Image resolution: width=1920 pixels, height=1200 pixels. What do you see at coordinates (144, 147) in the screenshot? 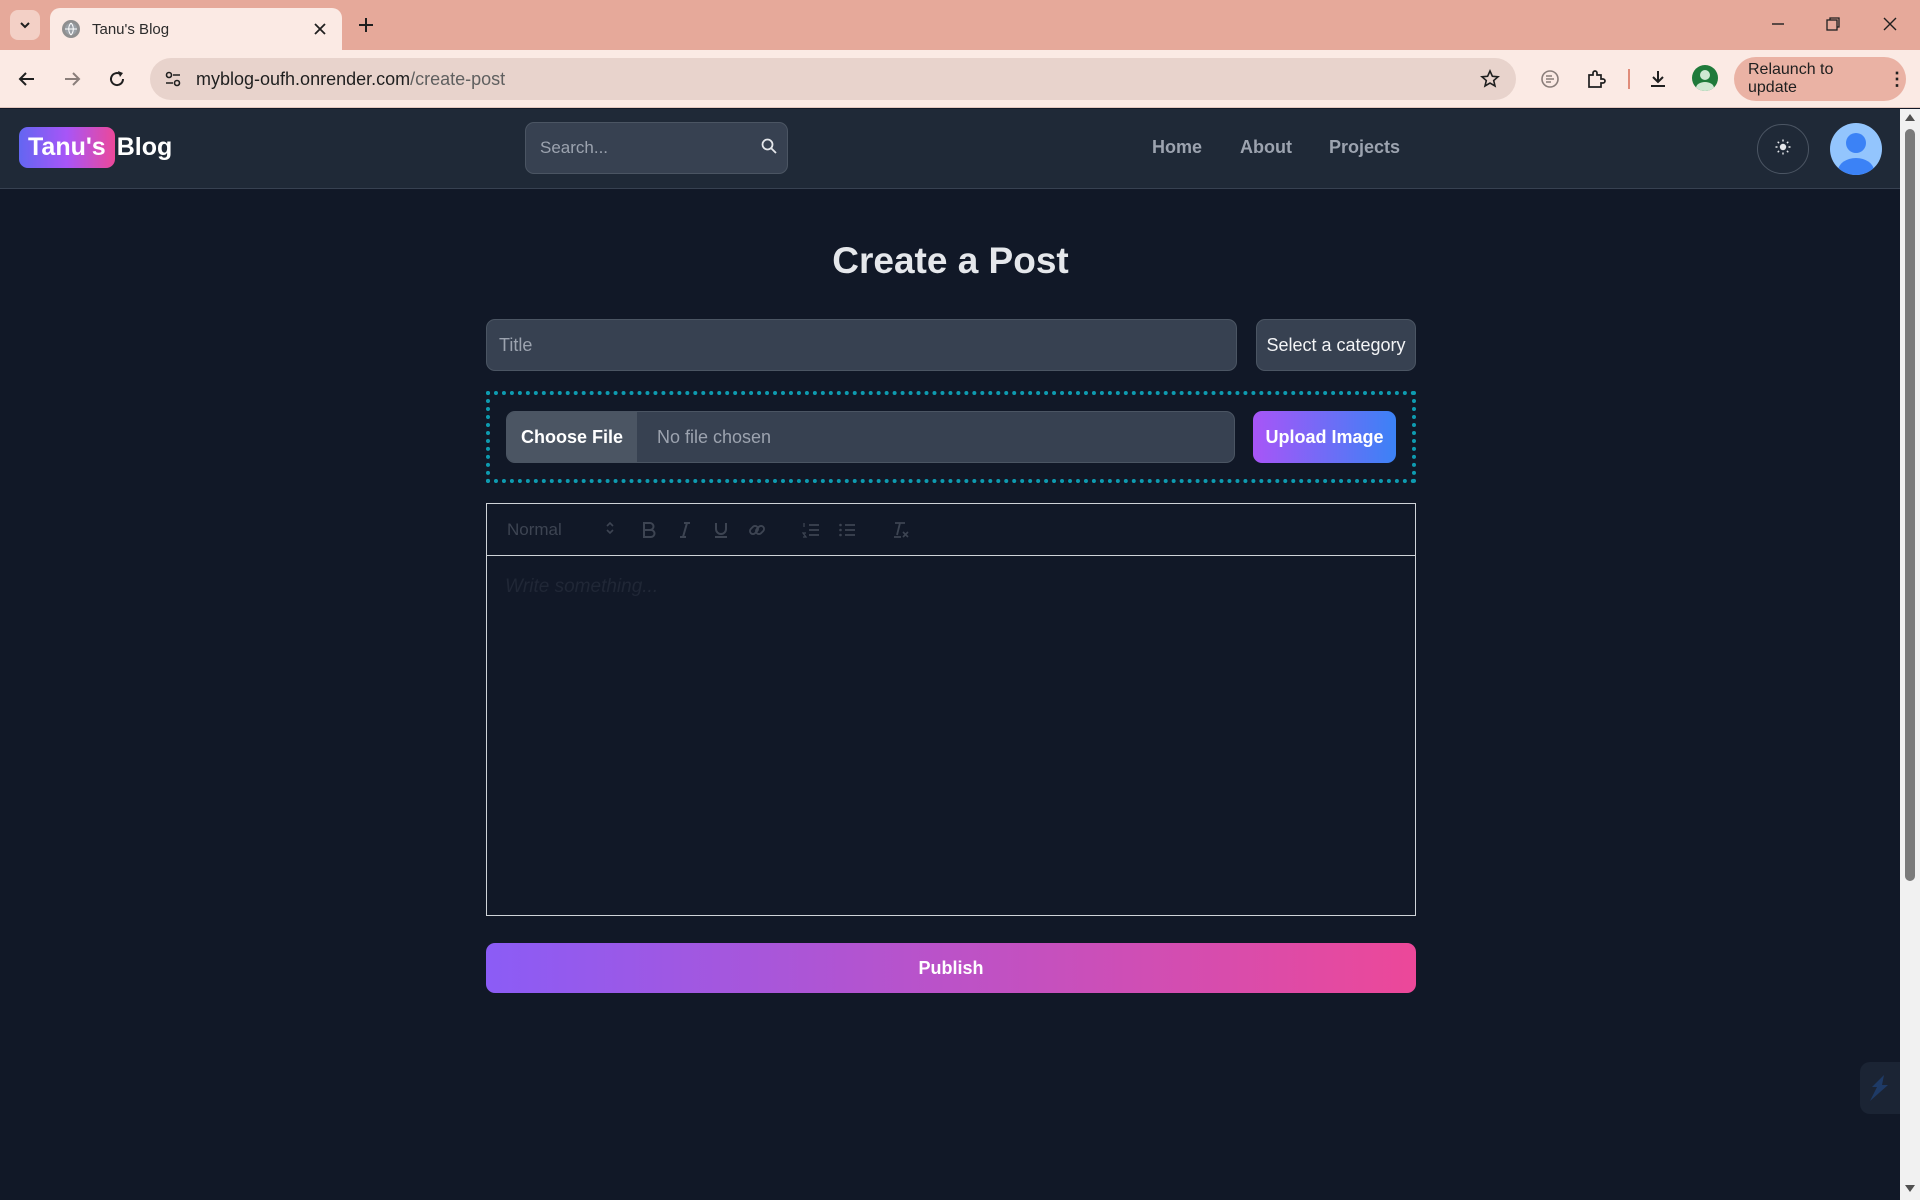
I see `logo-text: Blog` at bounding box center [144, 147].